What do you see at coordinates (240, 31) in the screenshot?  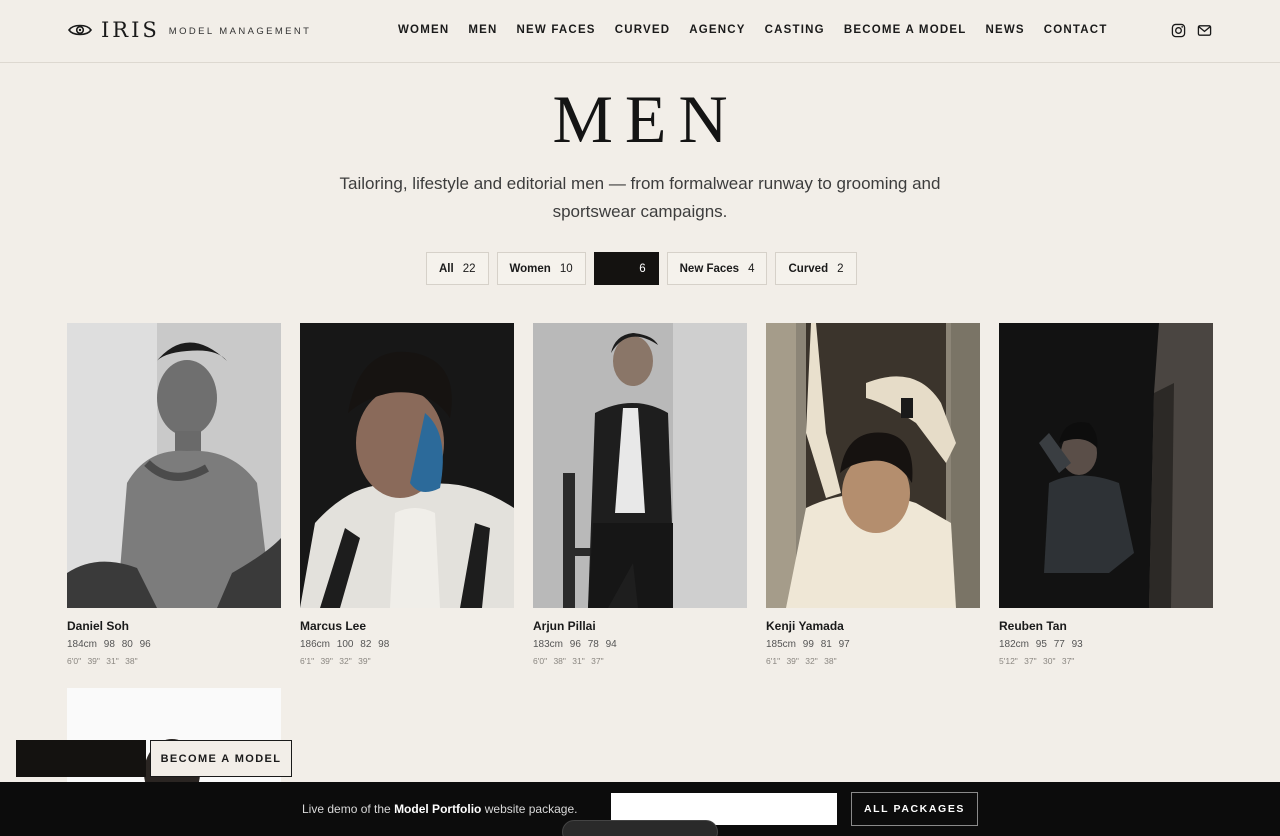 I see `logo-subtitle: MODEL MANAGEMENT` at bounding box center [240, 31].